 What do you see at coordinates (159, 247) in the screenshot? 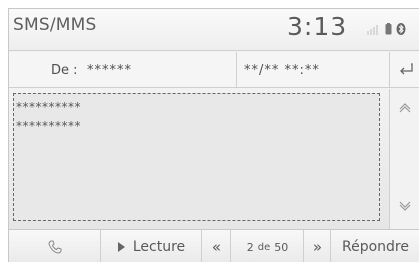
I see `play-label: Lecture` at bounding box center [159, 247].